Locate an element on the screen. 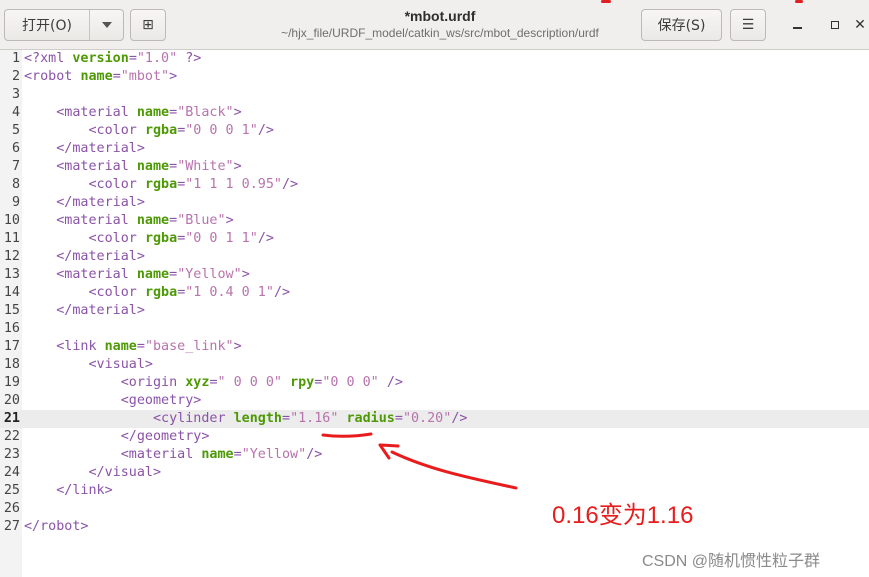 The height and width of the screenshot is (577, 869). annotation-text: 0.16变为1.16 is located at coordinates (623, 515).